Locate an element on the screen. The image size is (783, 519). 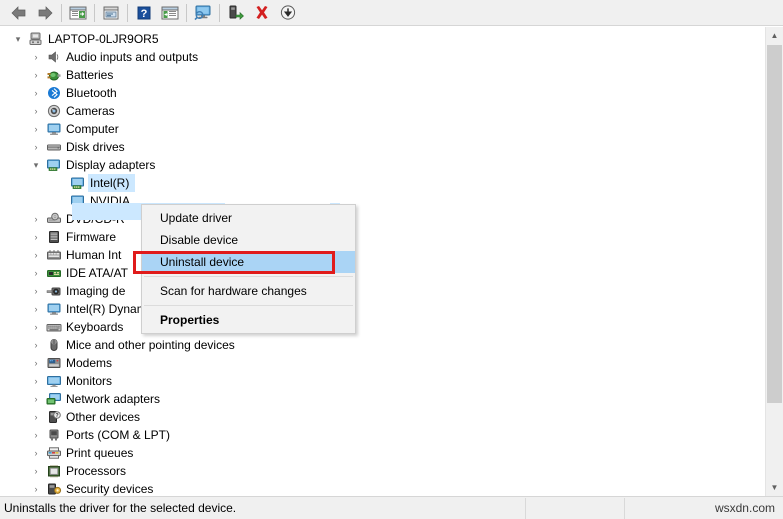
bluetooth-icon is located at coordinates (54, 93).